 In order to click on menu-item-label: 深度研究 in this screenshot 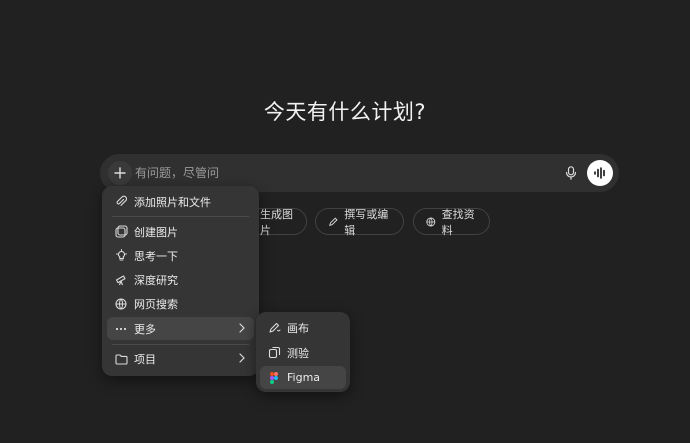, I will do `click(156, 280)`.